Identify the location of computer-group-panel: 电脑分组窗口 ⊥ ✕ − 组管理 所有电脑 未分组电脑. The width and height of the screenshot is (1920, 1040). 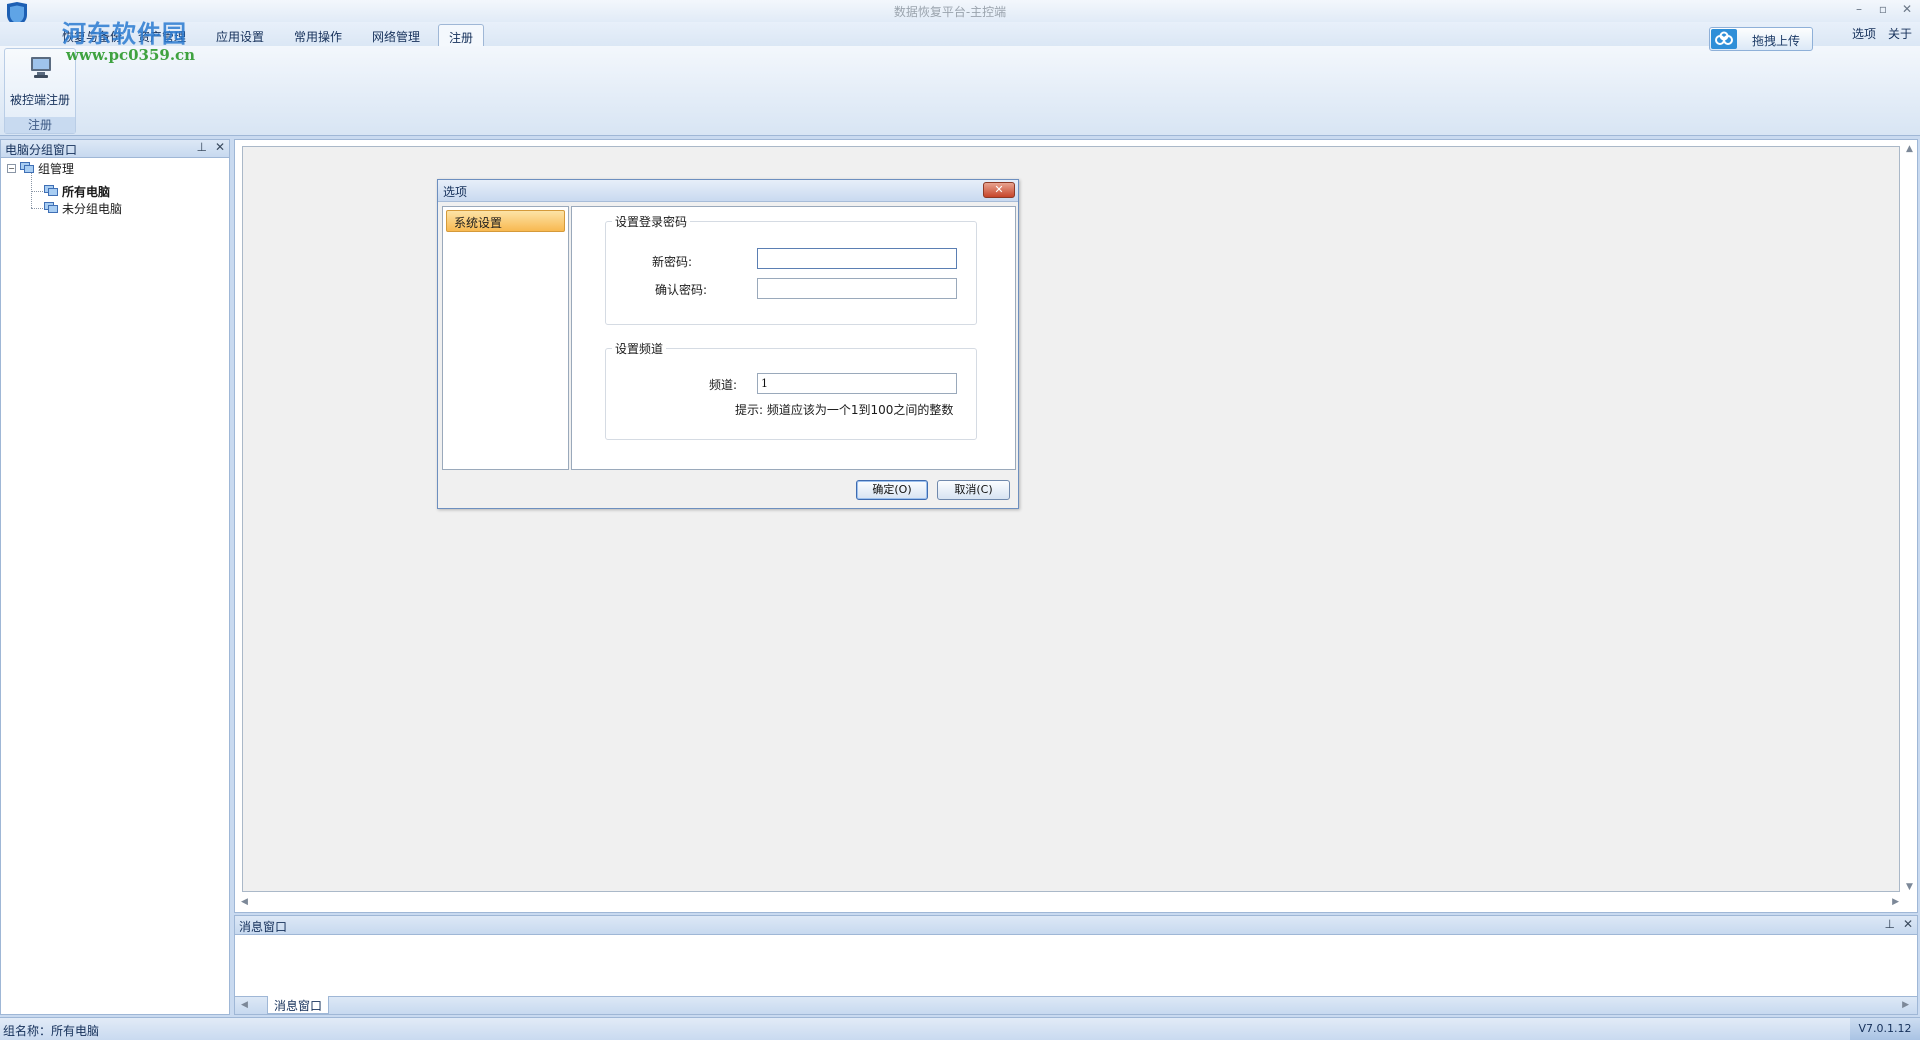
(115, 577).